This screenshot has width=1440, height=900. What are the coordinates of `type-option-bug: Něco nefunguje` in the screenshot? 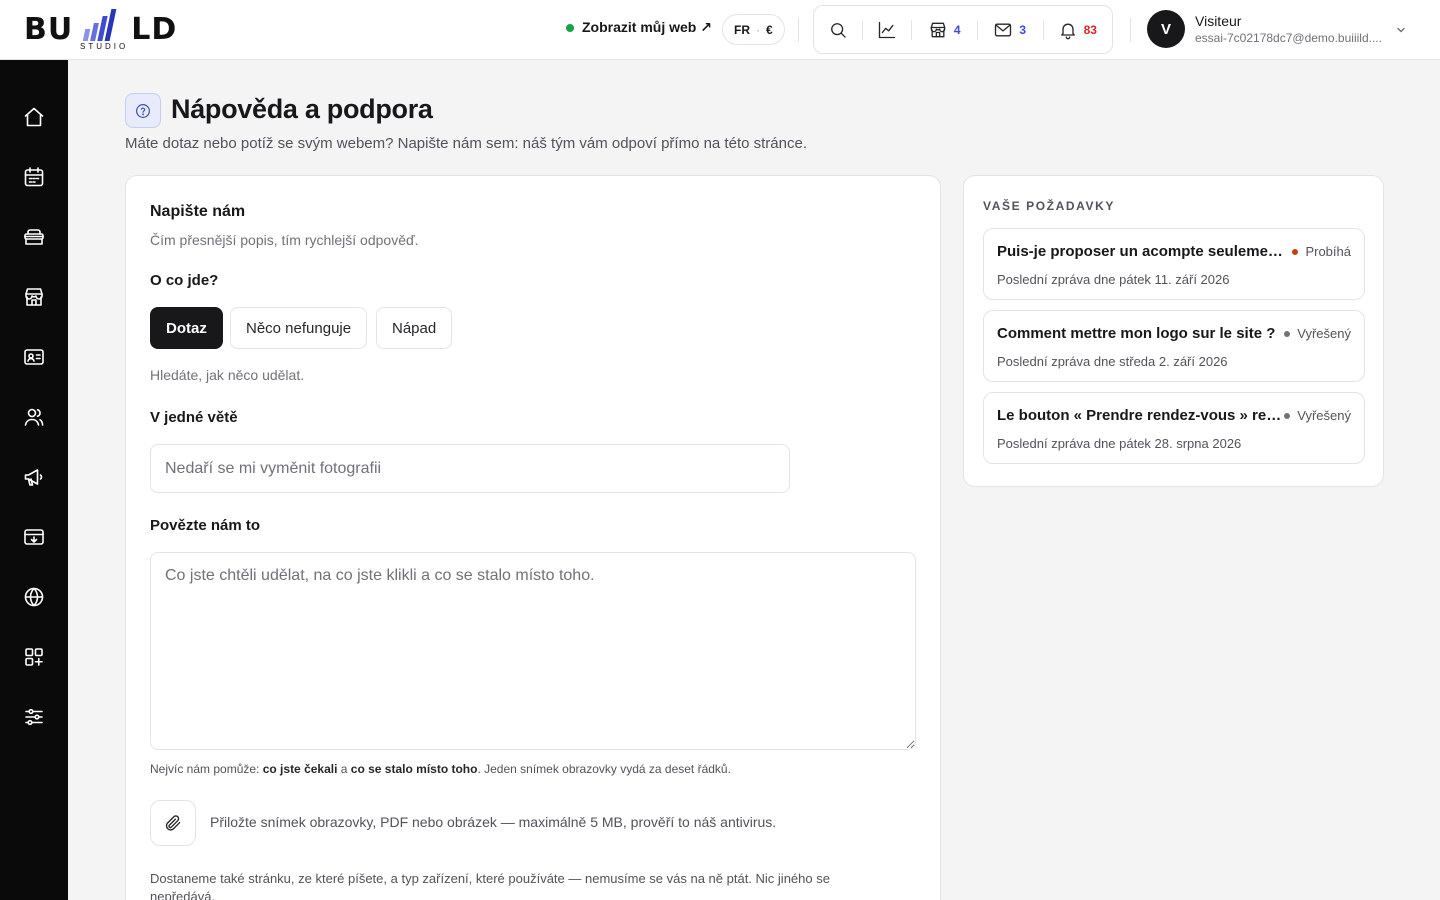 It's located at (299, 328).